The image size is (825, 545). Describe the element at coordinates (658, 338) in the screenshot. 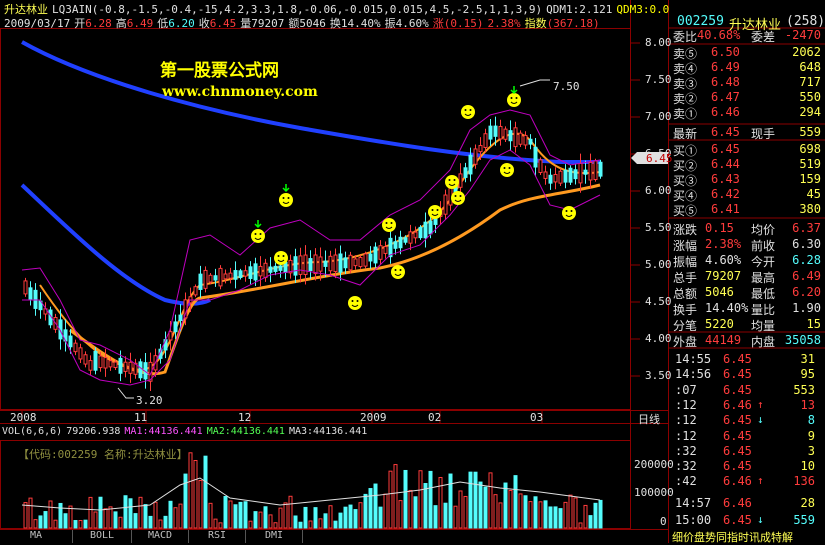

I see `price-tick-label: 4.00` at that location.